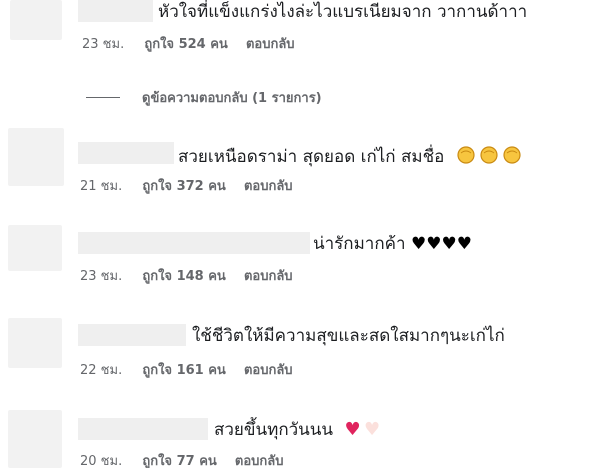  Describe the element at coordinates (490, 157) in the screenshot. I see `clapping-hands-icon` at that location.